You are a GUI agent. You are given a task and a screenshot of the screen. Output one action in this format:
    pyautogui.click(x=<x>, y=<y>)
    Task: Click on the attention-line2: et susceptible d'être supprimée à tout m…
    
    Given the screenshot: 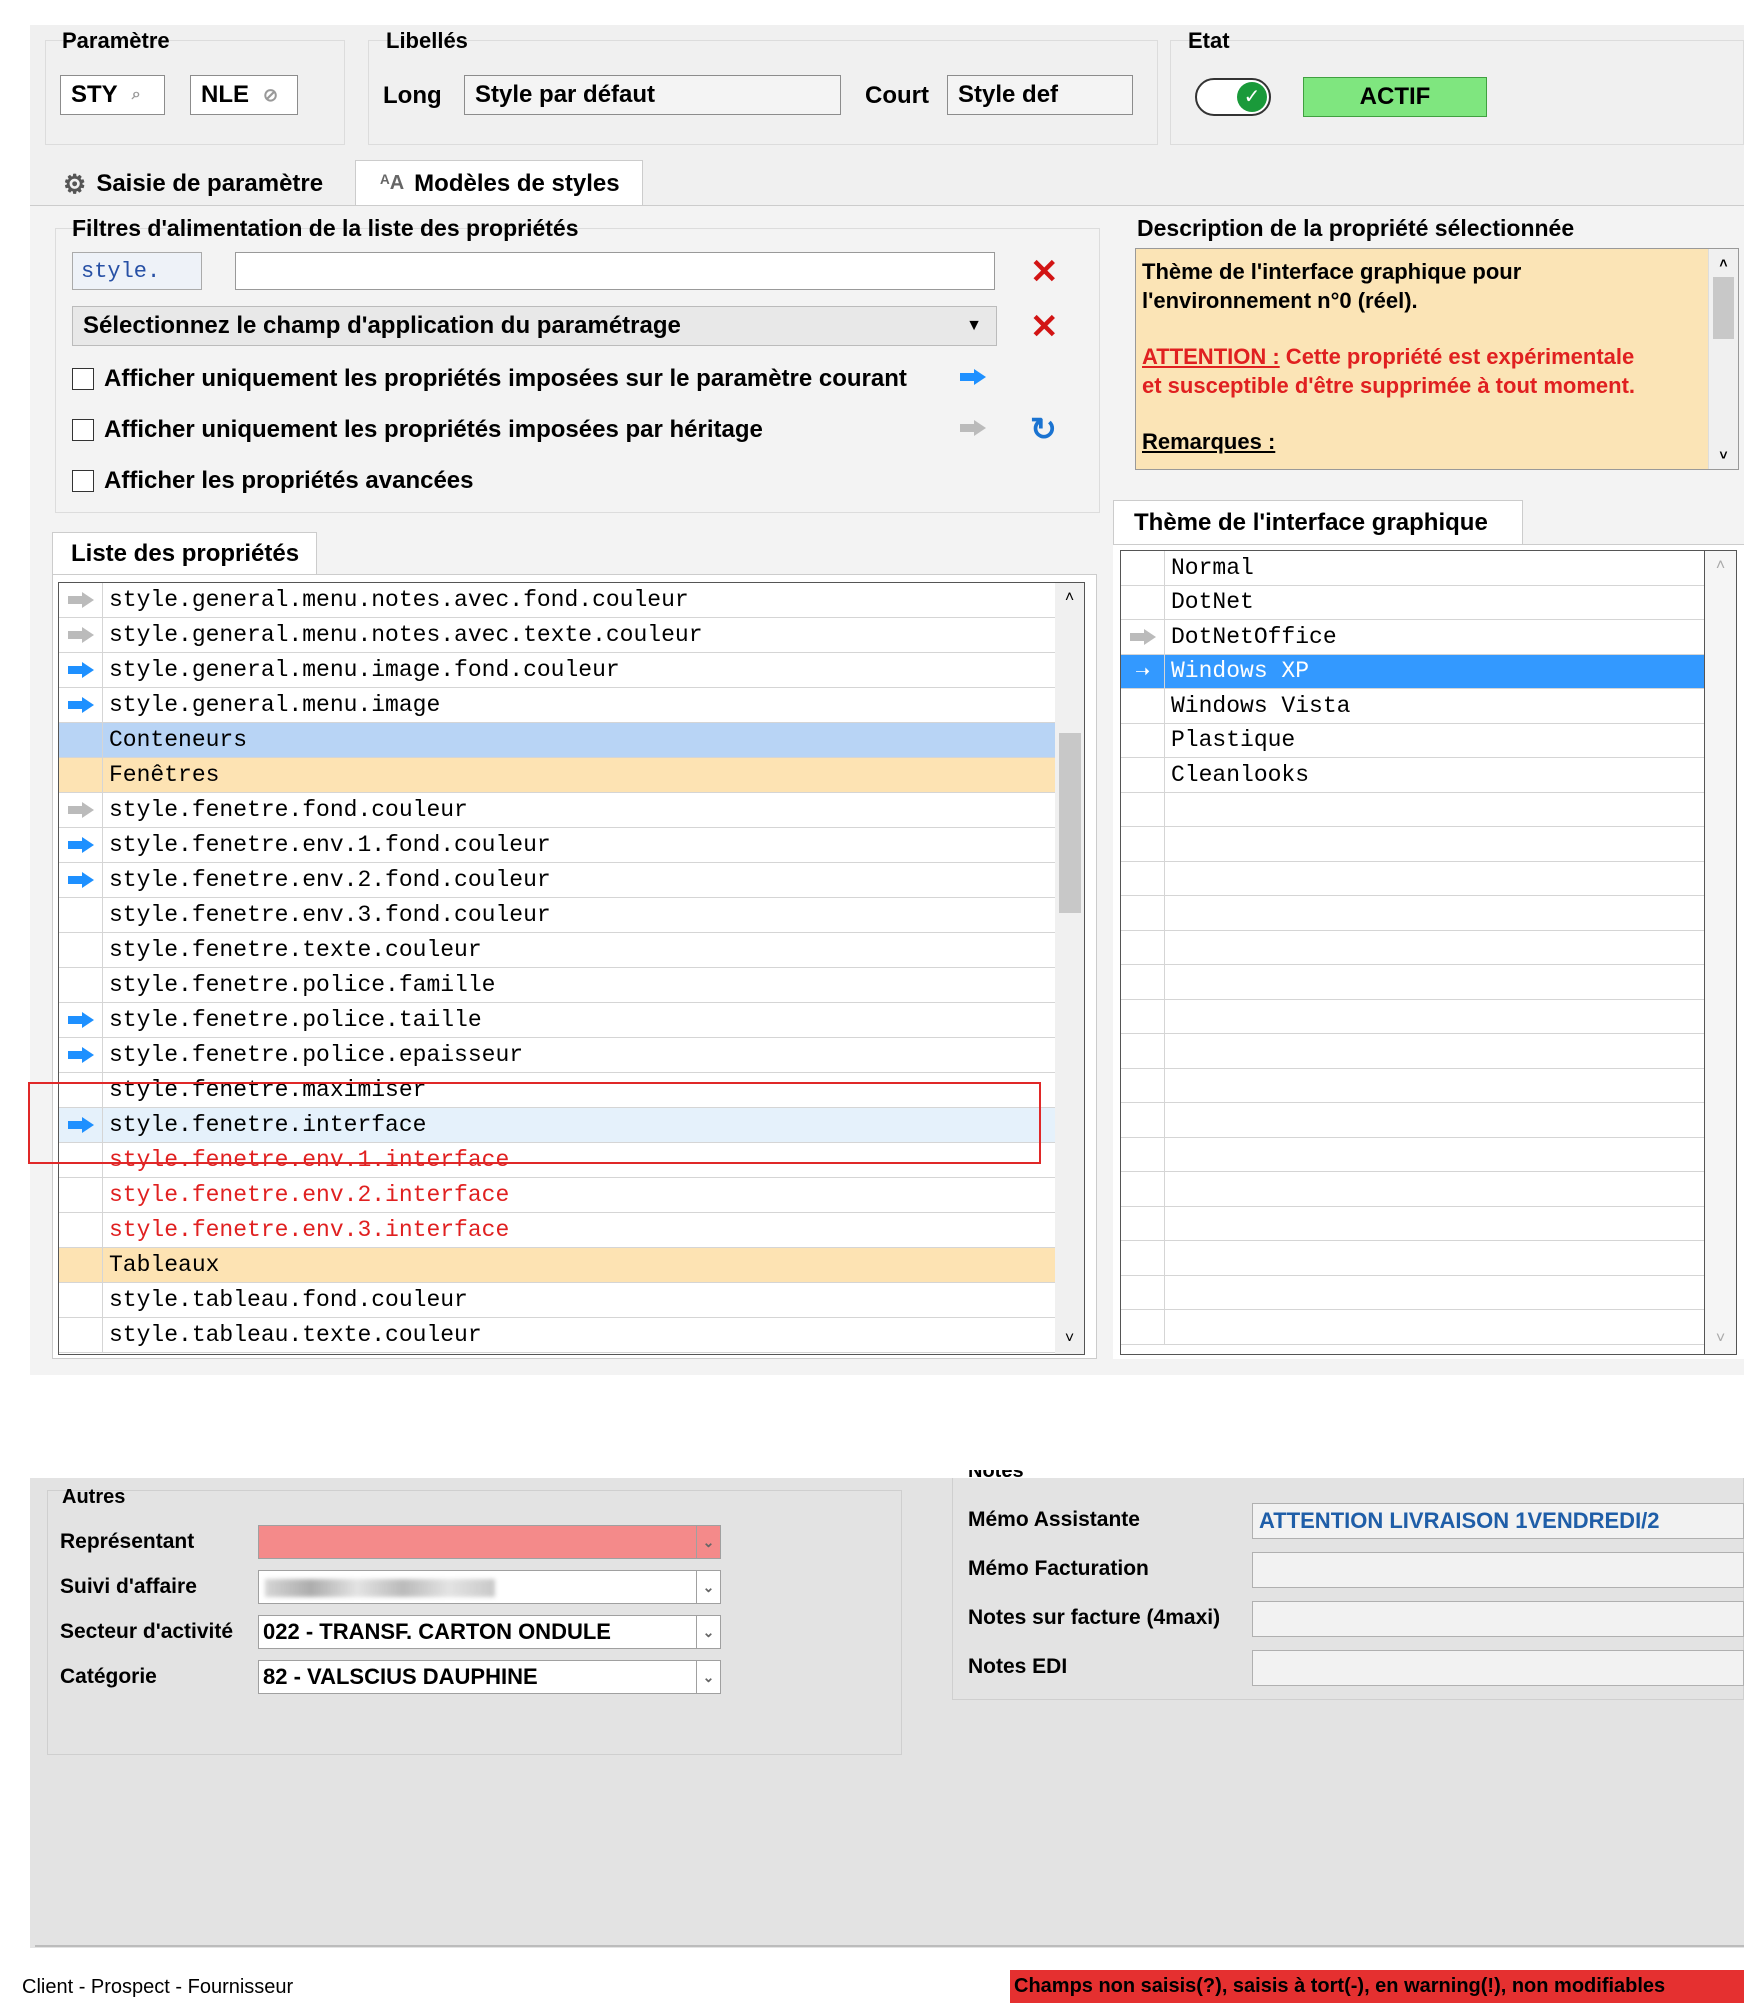 What is the action you would take?
    pyautogui.click(x=1389, y=385)
    